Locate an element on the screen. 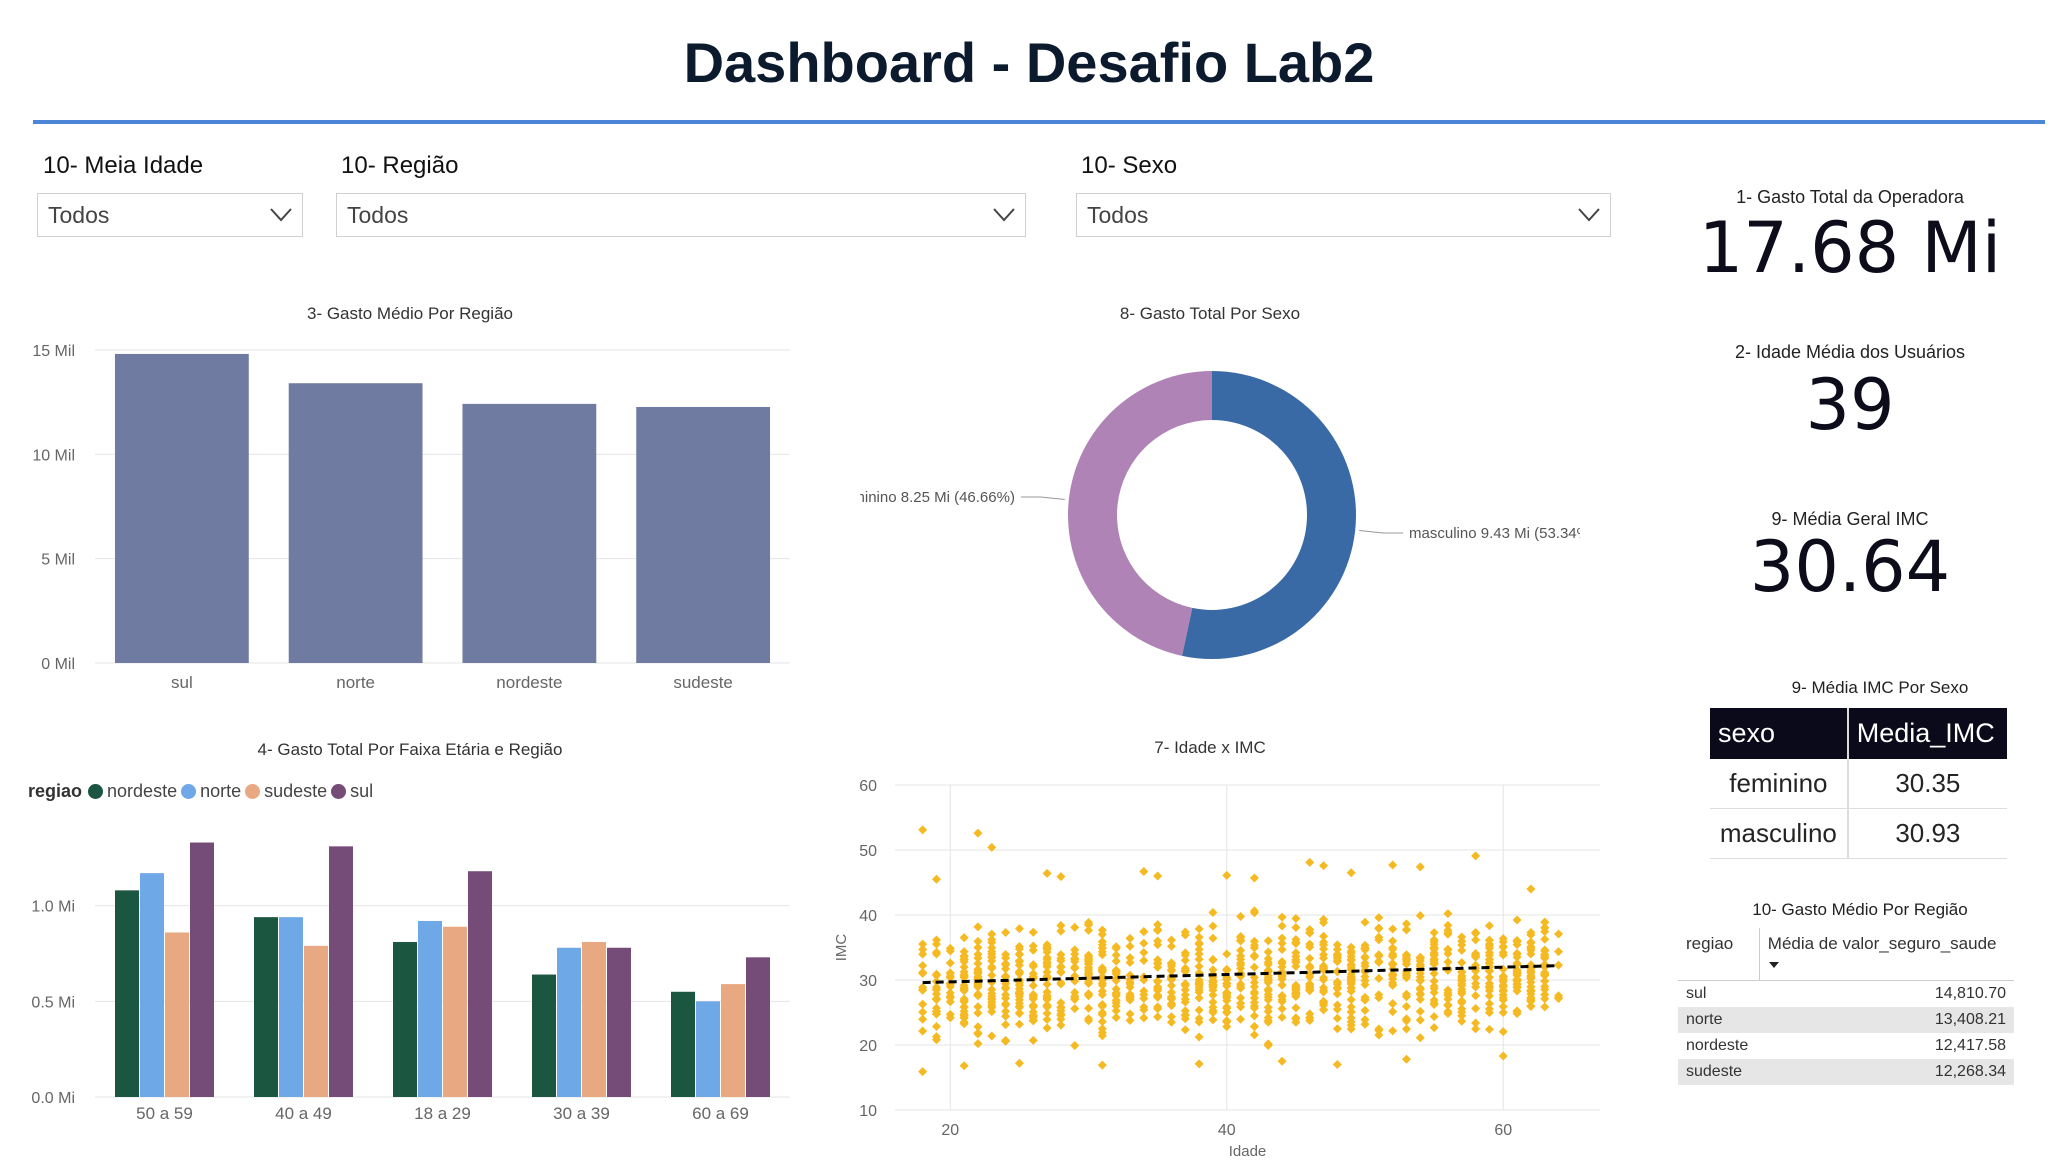  legend-item-sudeste: sudeste is located at coordinates (286, 791).